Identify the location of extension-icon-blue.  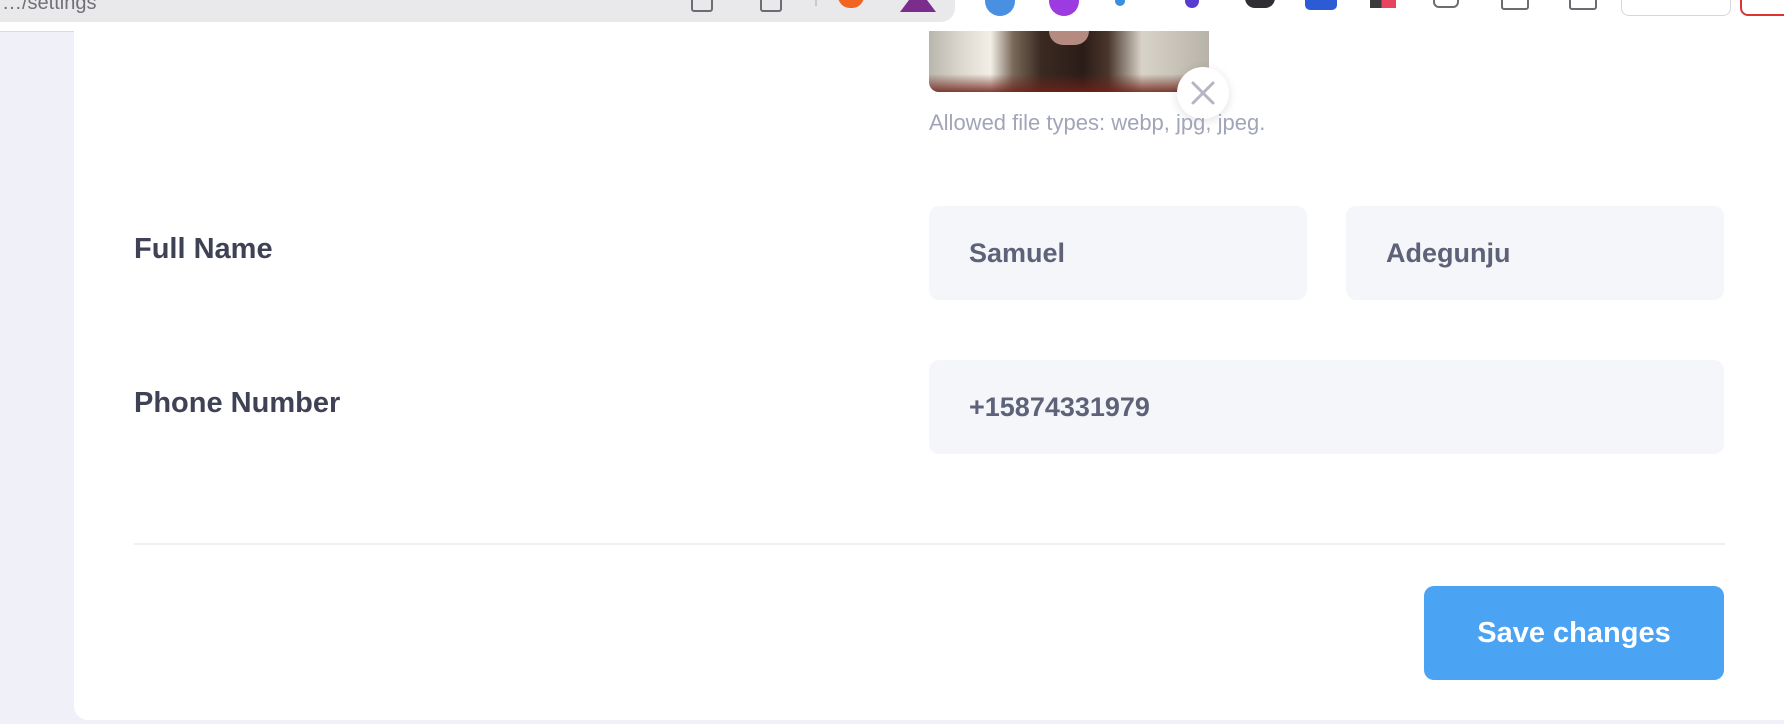
(1000, 8).